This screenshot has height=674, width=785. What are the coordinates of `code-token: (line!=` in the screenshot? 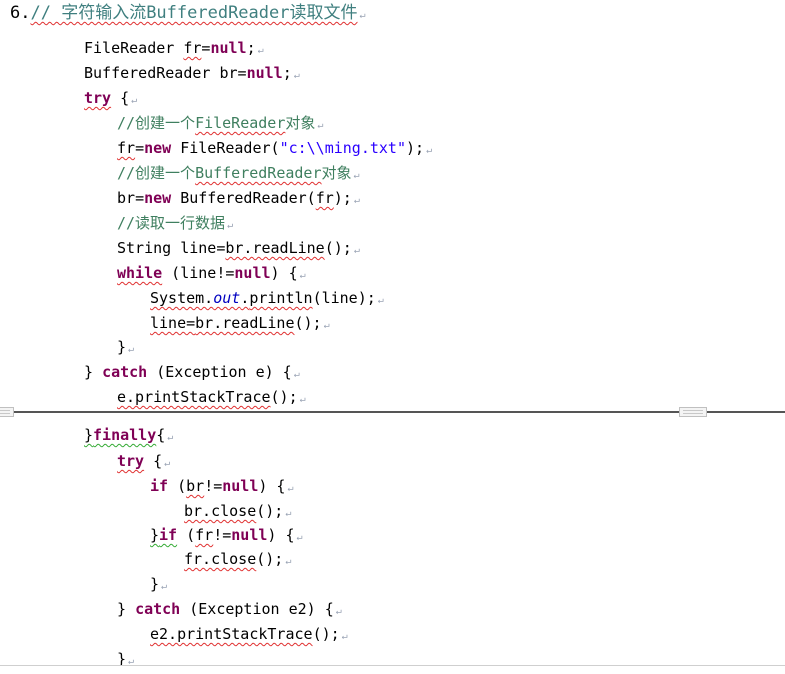 It's located at (198, 273).